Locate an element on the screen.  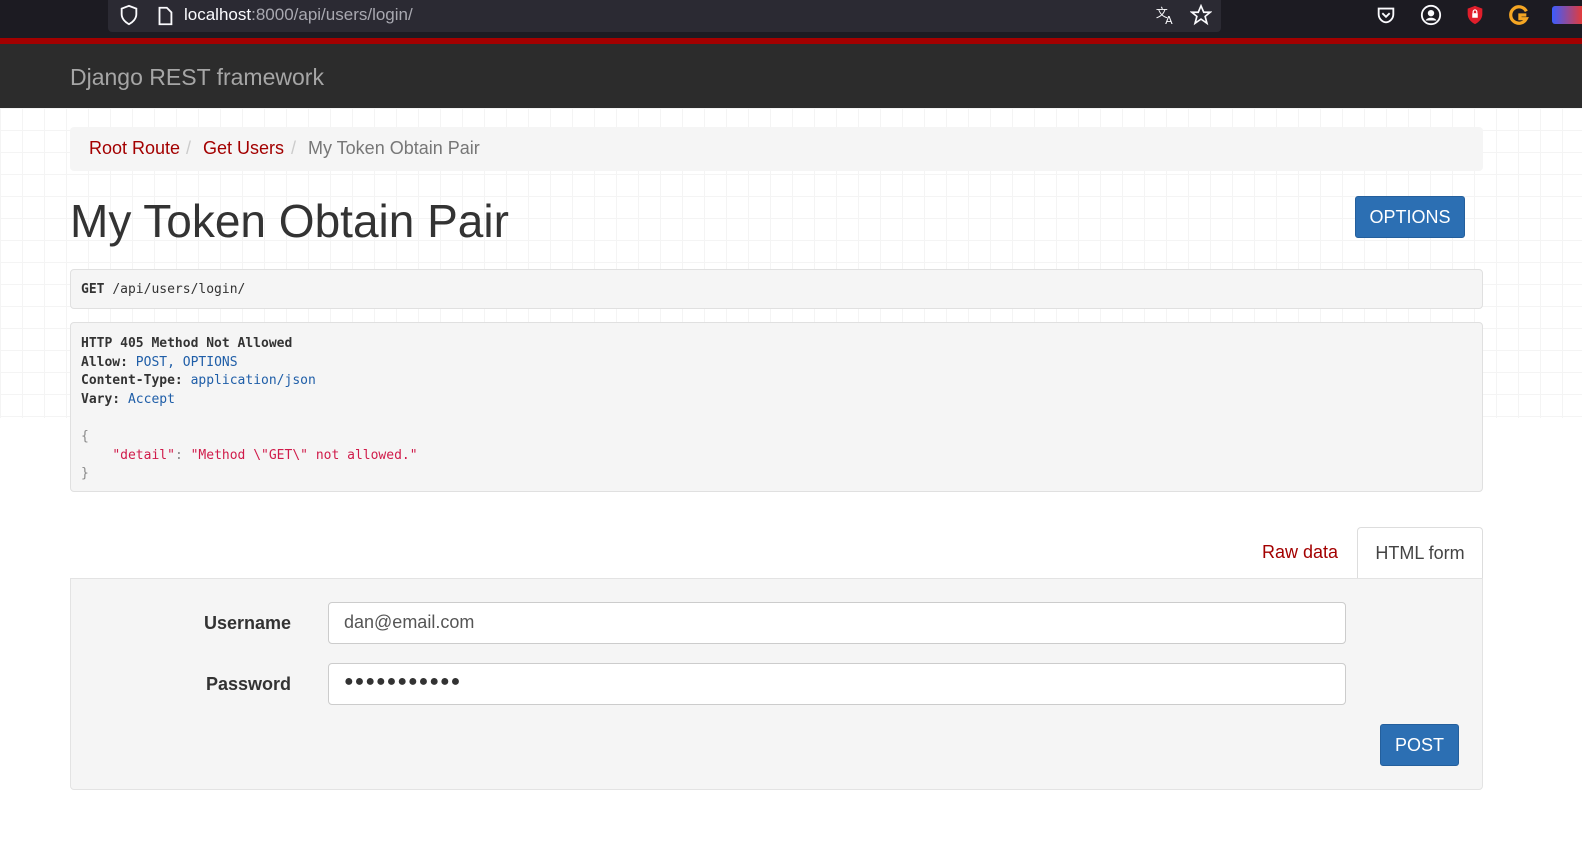
request-path: /api/users/login/ is located at coordinates (179, 289).